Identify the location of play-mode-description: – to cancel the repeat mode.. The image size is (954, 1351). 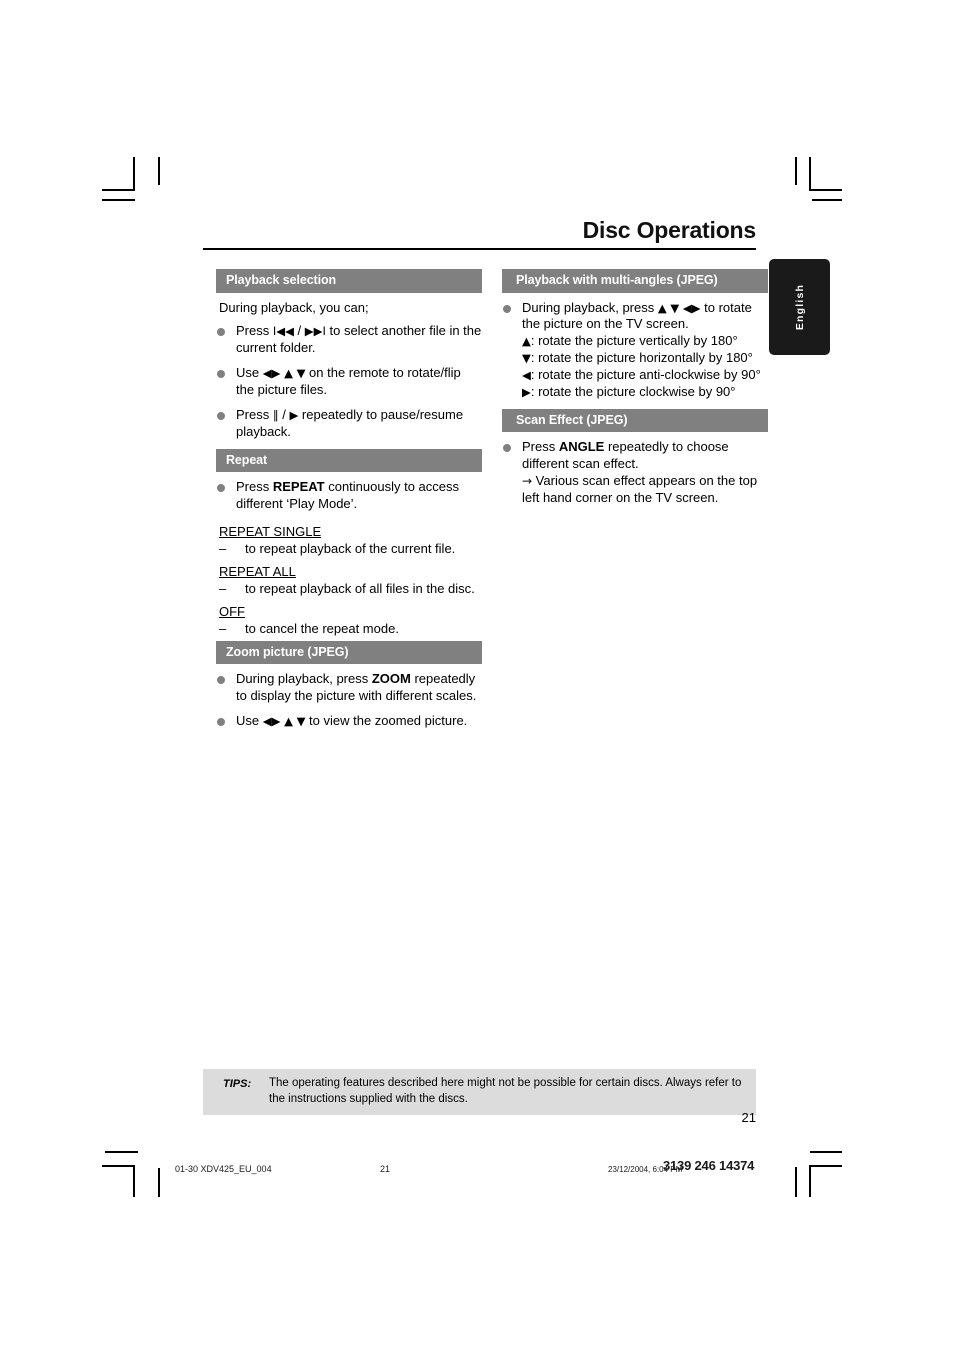
(350, 629).